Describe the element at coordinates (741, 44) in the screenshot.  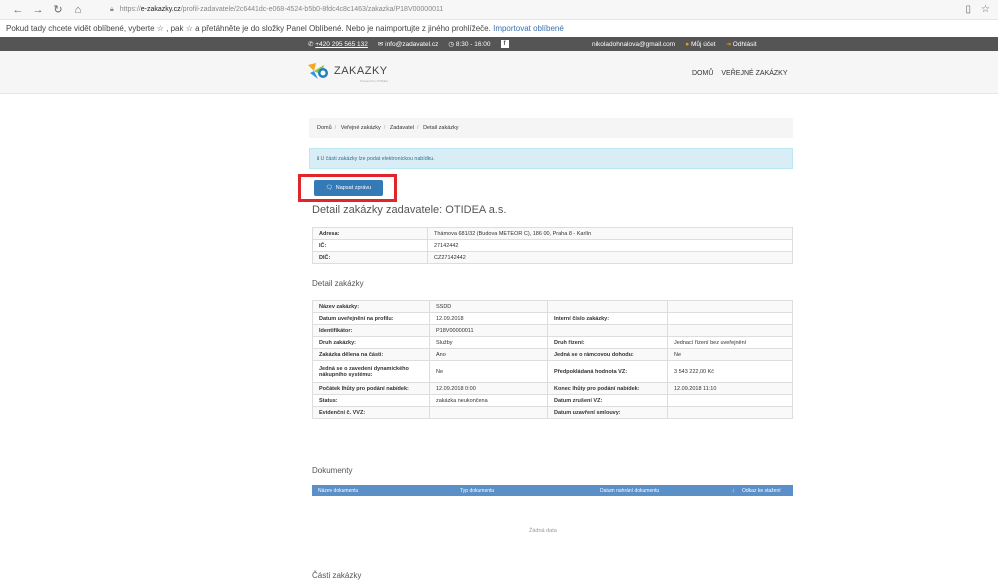
I see `logout-link: ⇥ Odhlásit` at that location.